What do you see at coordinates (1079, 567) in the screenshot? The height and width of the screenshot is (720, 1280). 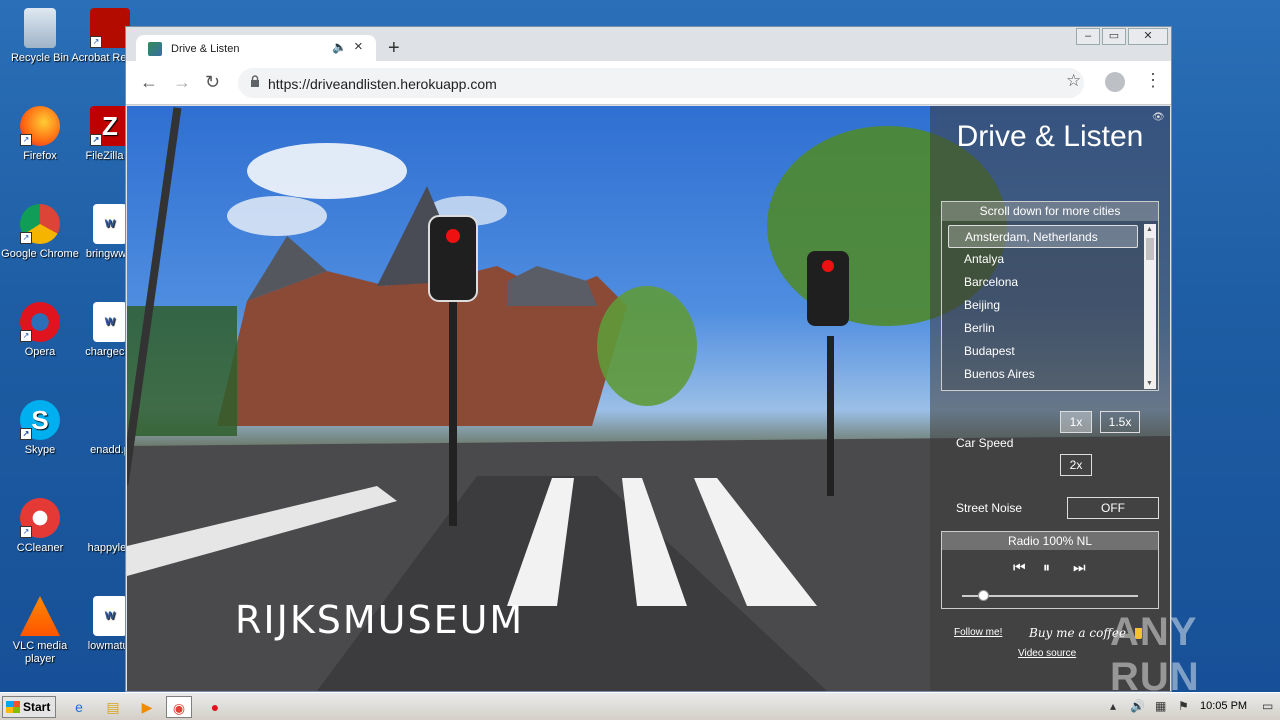 I see `next-station-icon: ⏭` at bounding box center [1079, 567].